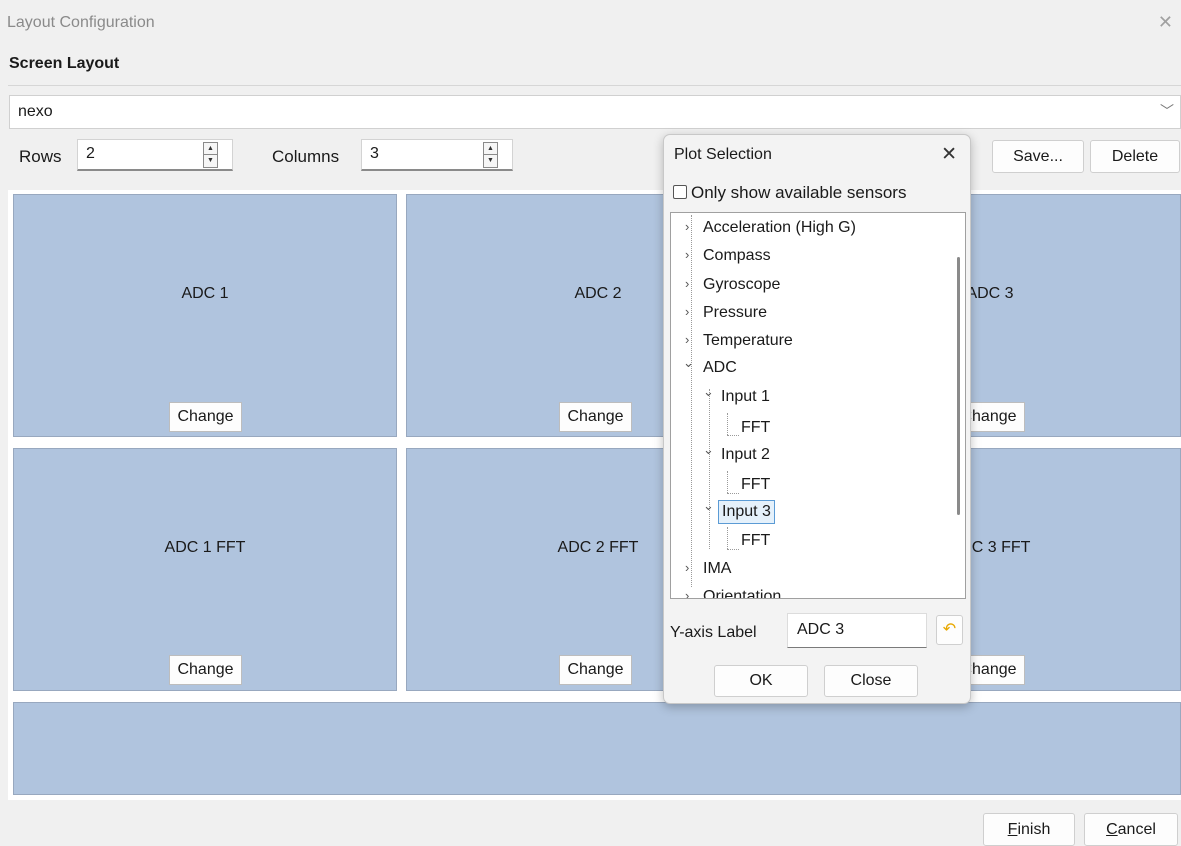 The width and height of the screenshot is (1181, 846). I want to click on grid-cell: ADC 1 FFT Change, so click(205, 569).